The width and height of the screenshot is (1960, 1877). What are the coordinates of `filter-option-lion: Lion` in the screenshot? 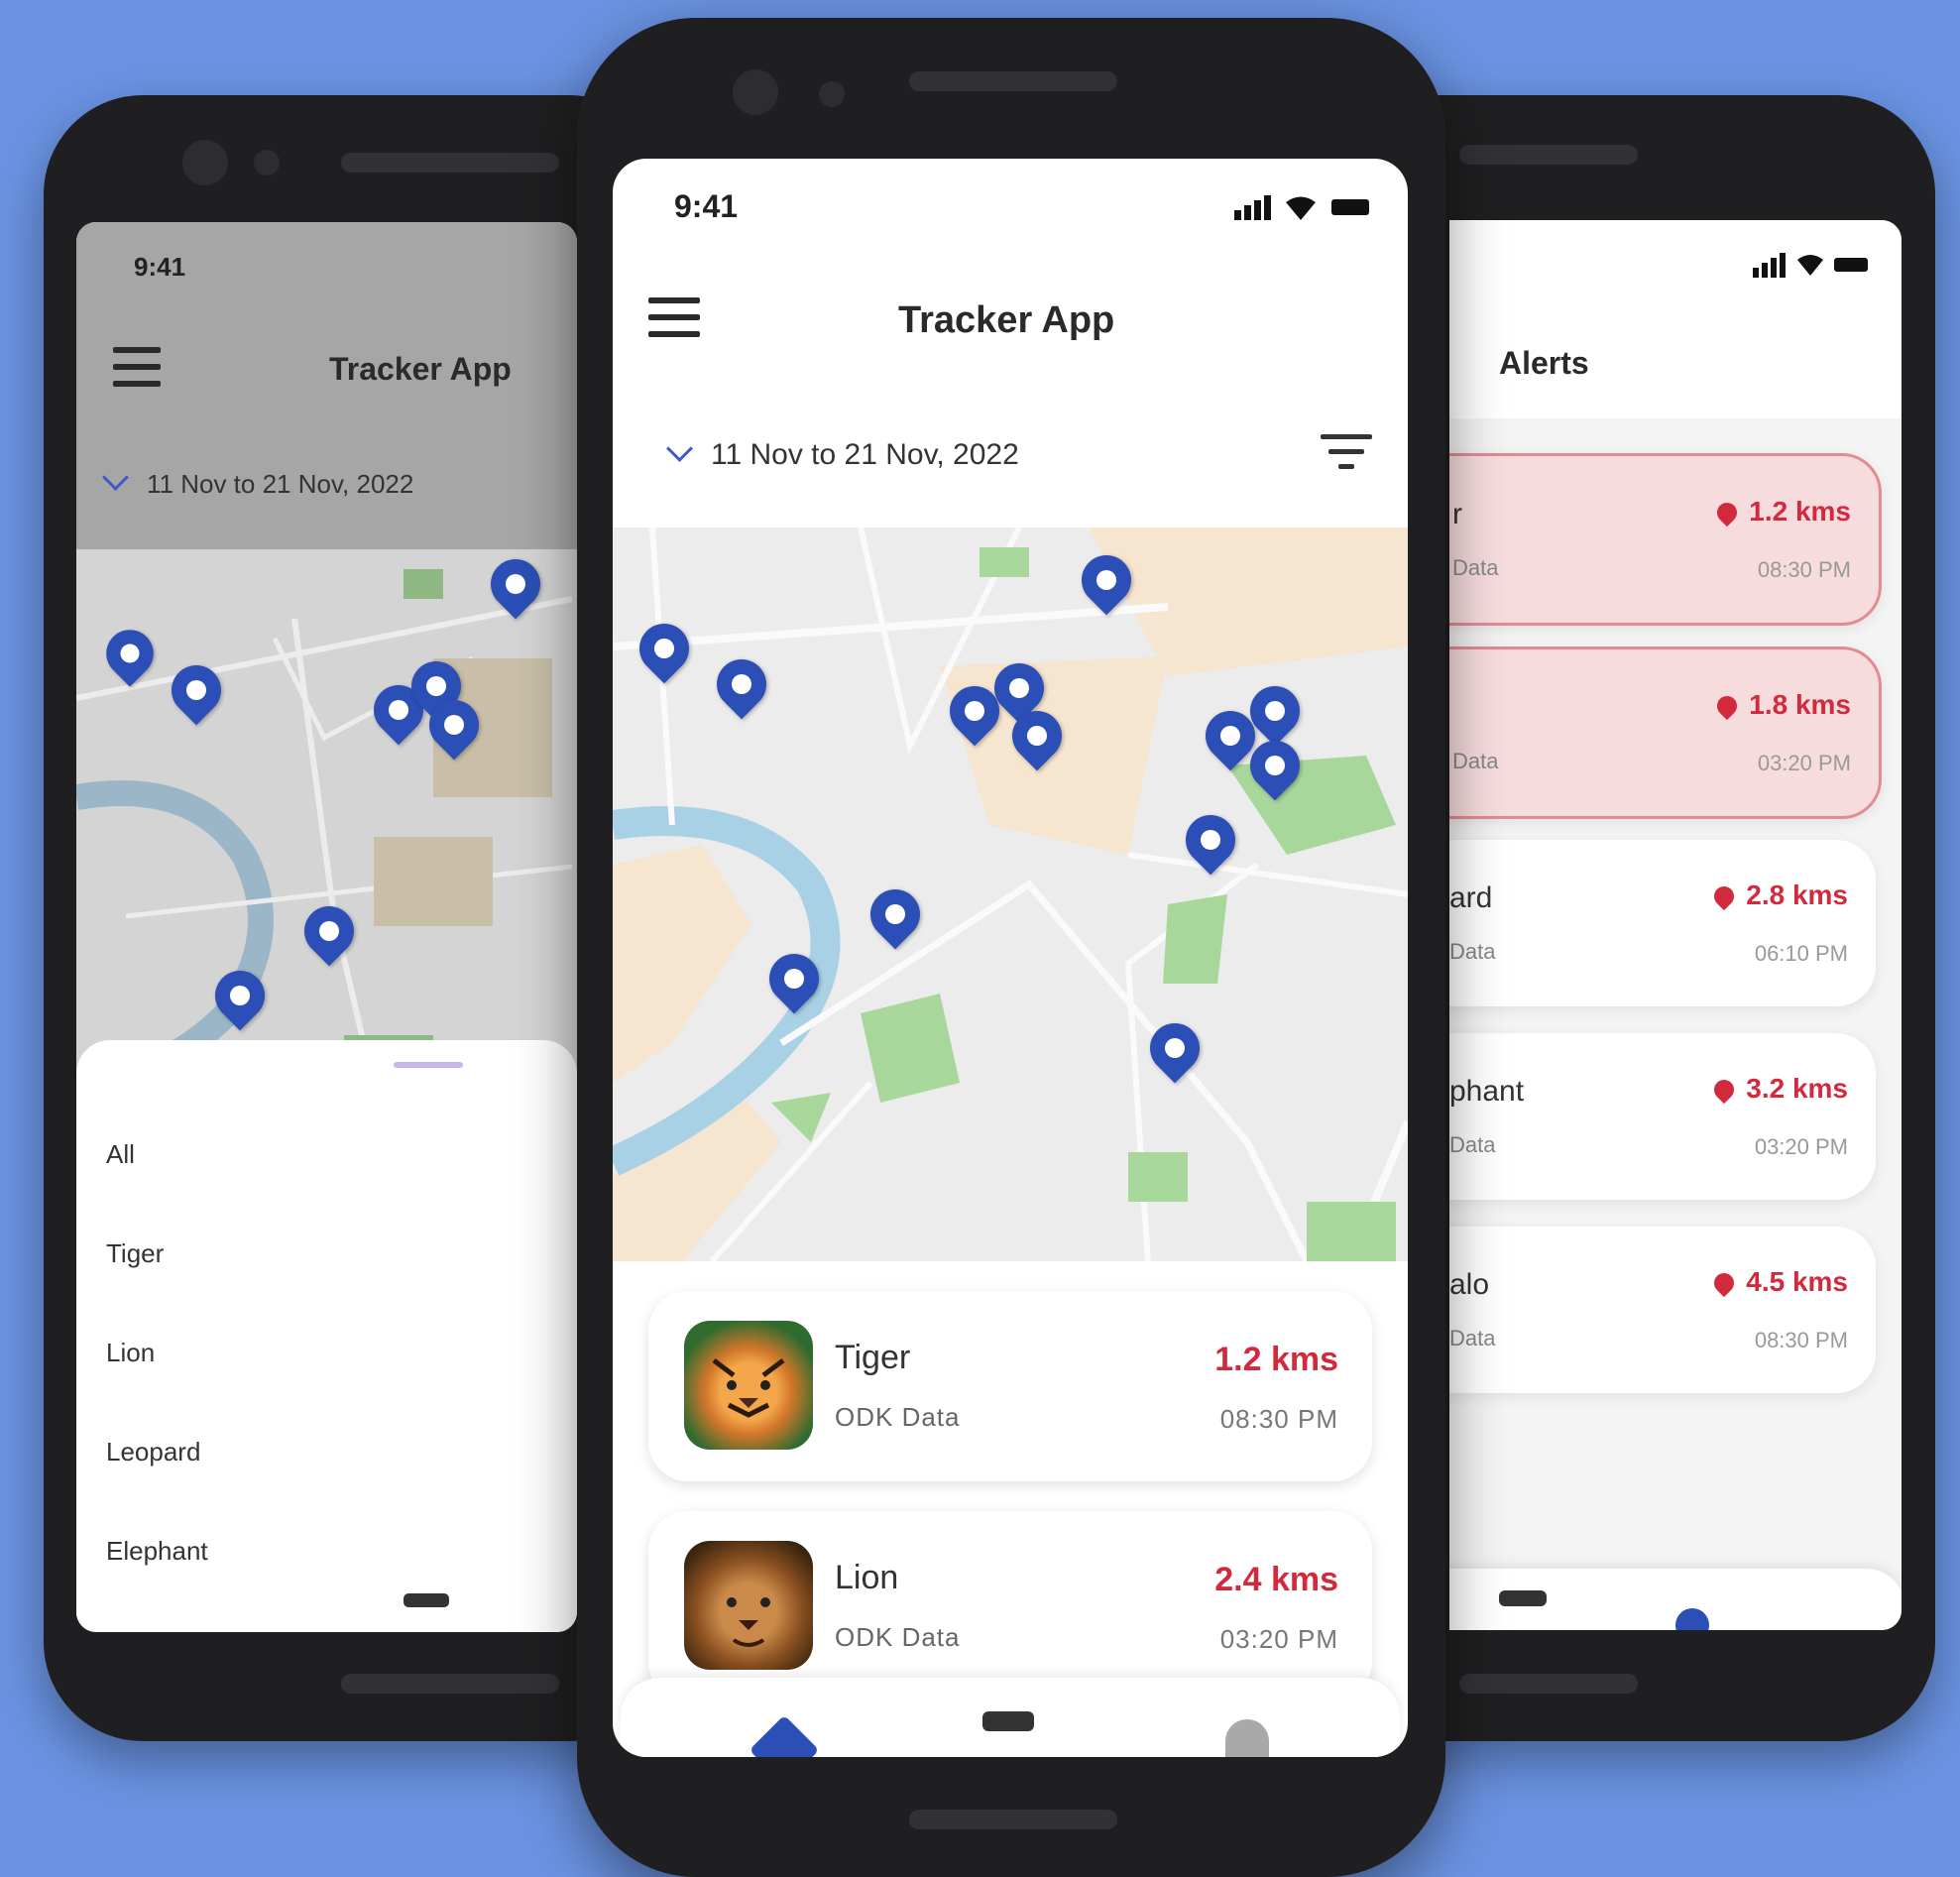 It's located at (130, 1353).